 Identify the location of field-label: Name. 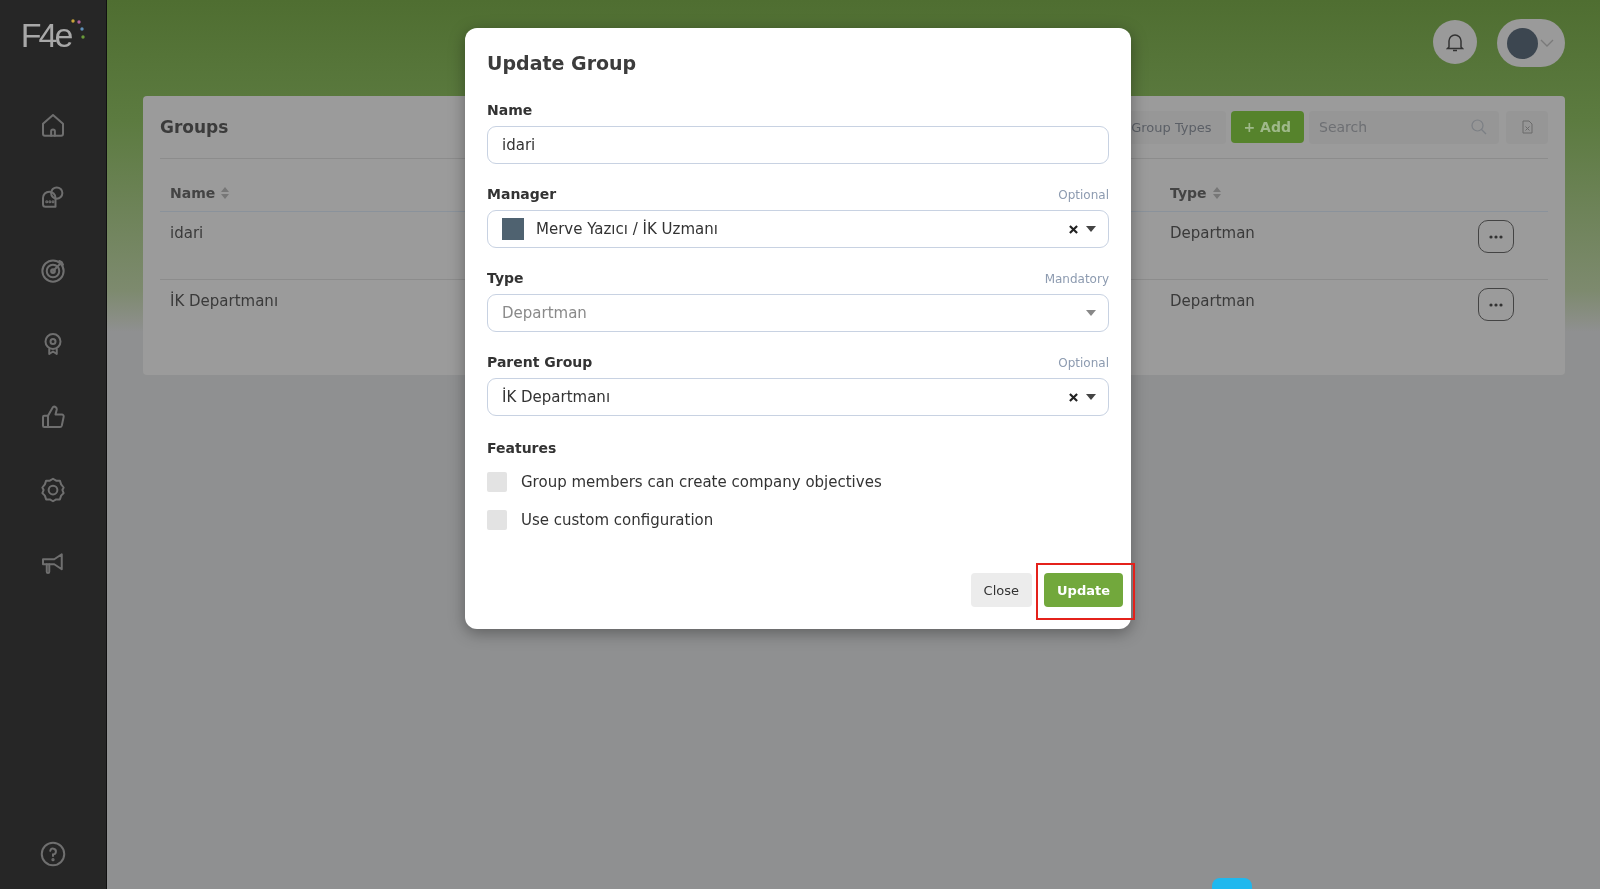
(510, 110).